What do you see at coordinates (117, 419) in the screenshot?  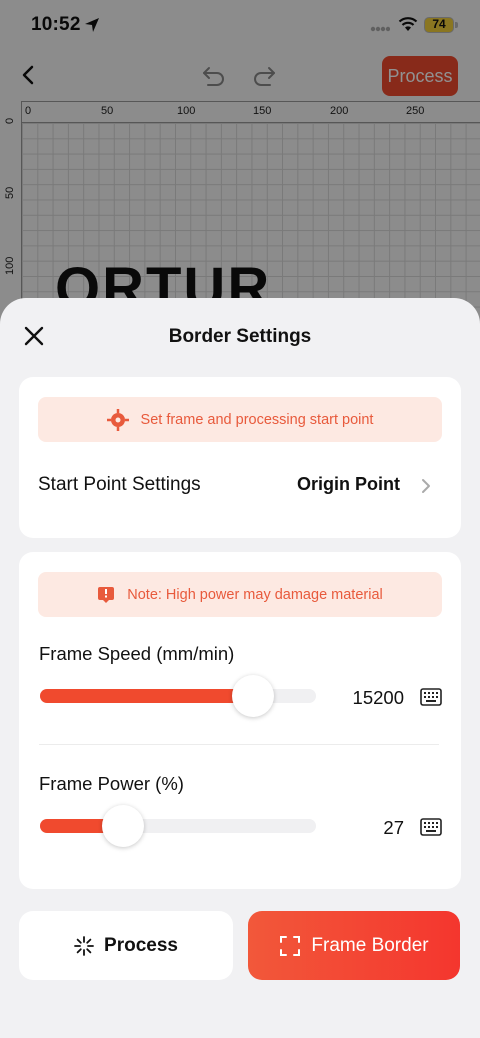 I see `crosshair-target-icon` at bounding box center [117, 419].